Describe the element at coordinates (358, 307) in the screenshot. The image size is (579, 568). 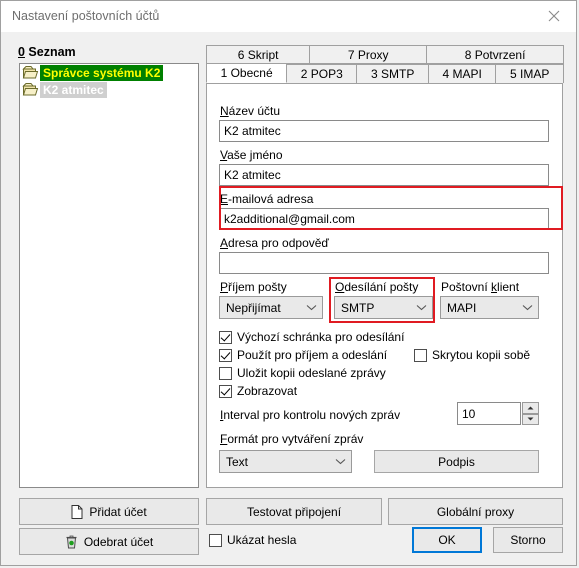
I see `send-mail-value: SMTP` at that location.